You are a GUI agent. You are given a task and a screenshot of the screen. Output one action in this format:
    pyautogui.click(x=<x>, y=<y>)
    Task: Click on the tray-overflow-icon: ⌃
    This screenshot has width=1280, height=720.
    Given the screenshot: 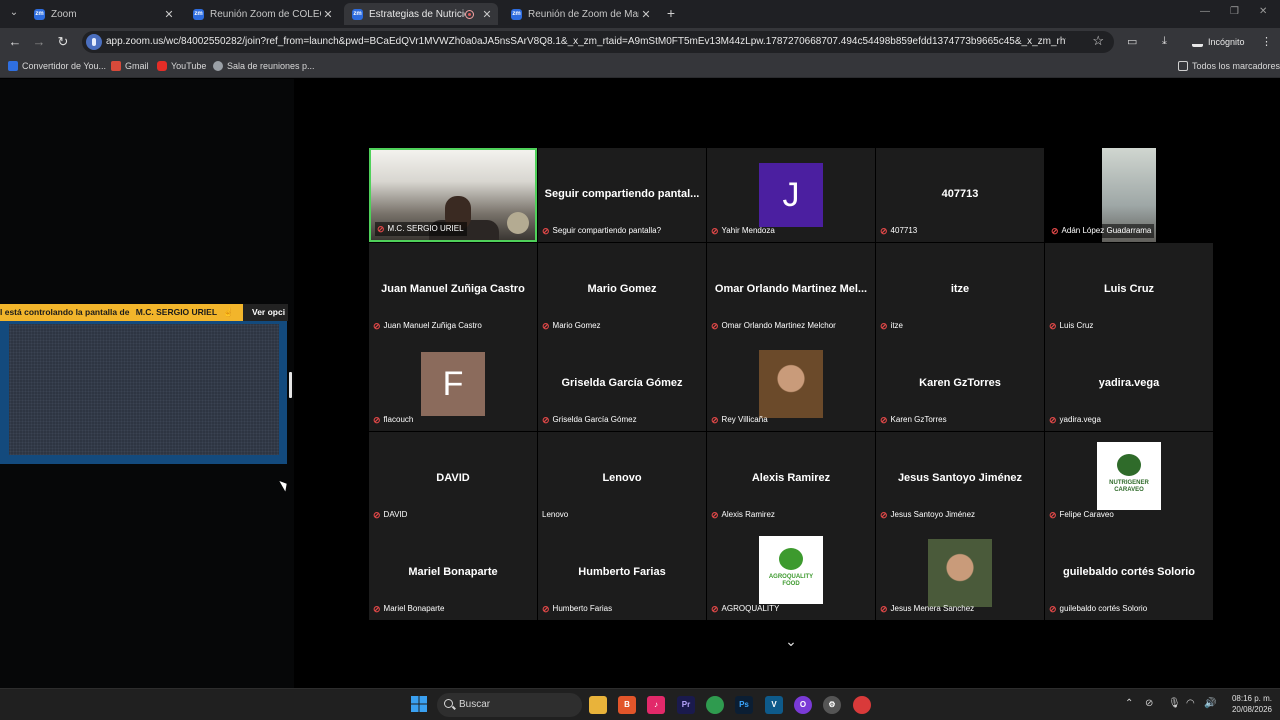 What is the action you would take?
    pyautogui.click(x=1129, y=703)
    